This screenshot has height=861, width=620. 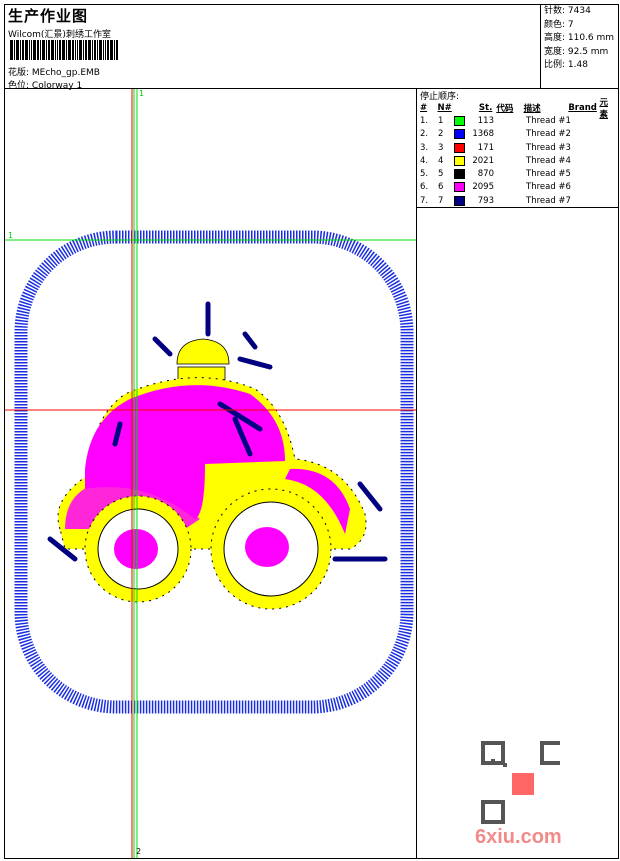 I want to click on thread-row: 4. 4 2021 Thread #4, so click(x=518, y=160).